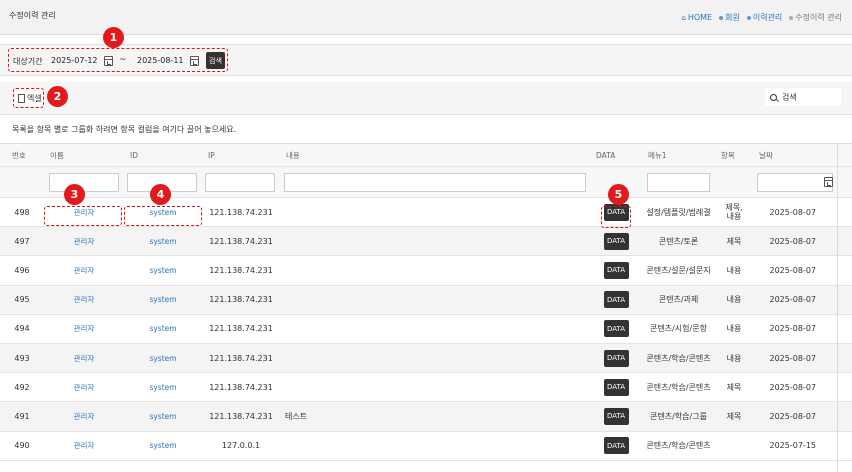 The image size is (852, 472). Describe the element at coordinates (435, 155) in the screenshot. I see `column-header-content: 내용` at that location.